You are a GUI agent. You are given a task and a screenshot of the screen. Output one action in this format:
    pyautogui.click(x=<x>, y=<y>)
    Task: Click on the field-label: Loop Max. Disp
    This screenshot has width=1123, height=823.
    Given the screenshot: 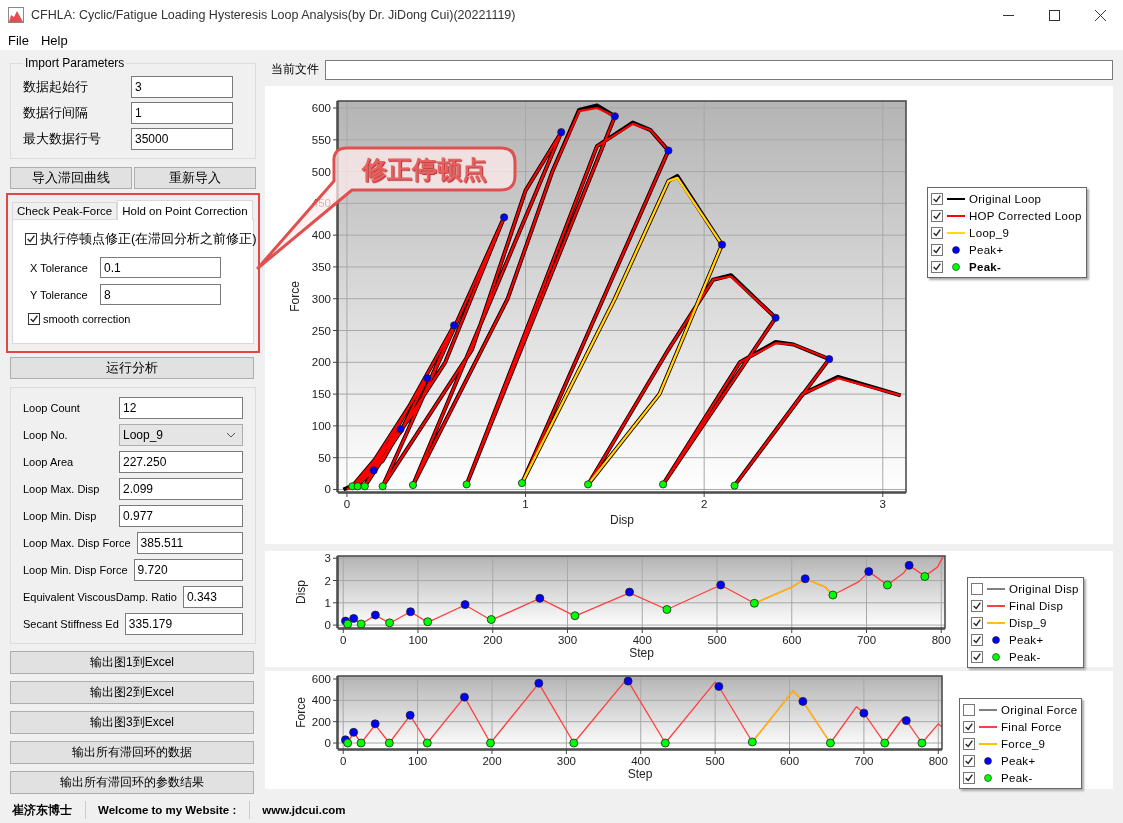 What is the action you would take?
    pyautogui.click(x=62, y=488)
    